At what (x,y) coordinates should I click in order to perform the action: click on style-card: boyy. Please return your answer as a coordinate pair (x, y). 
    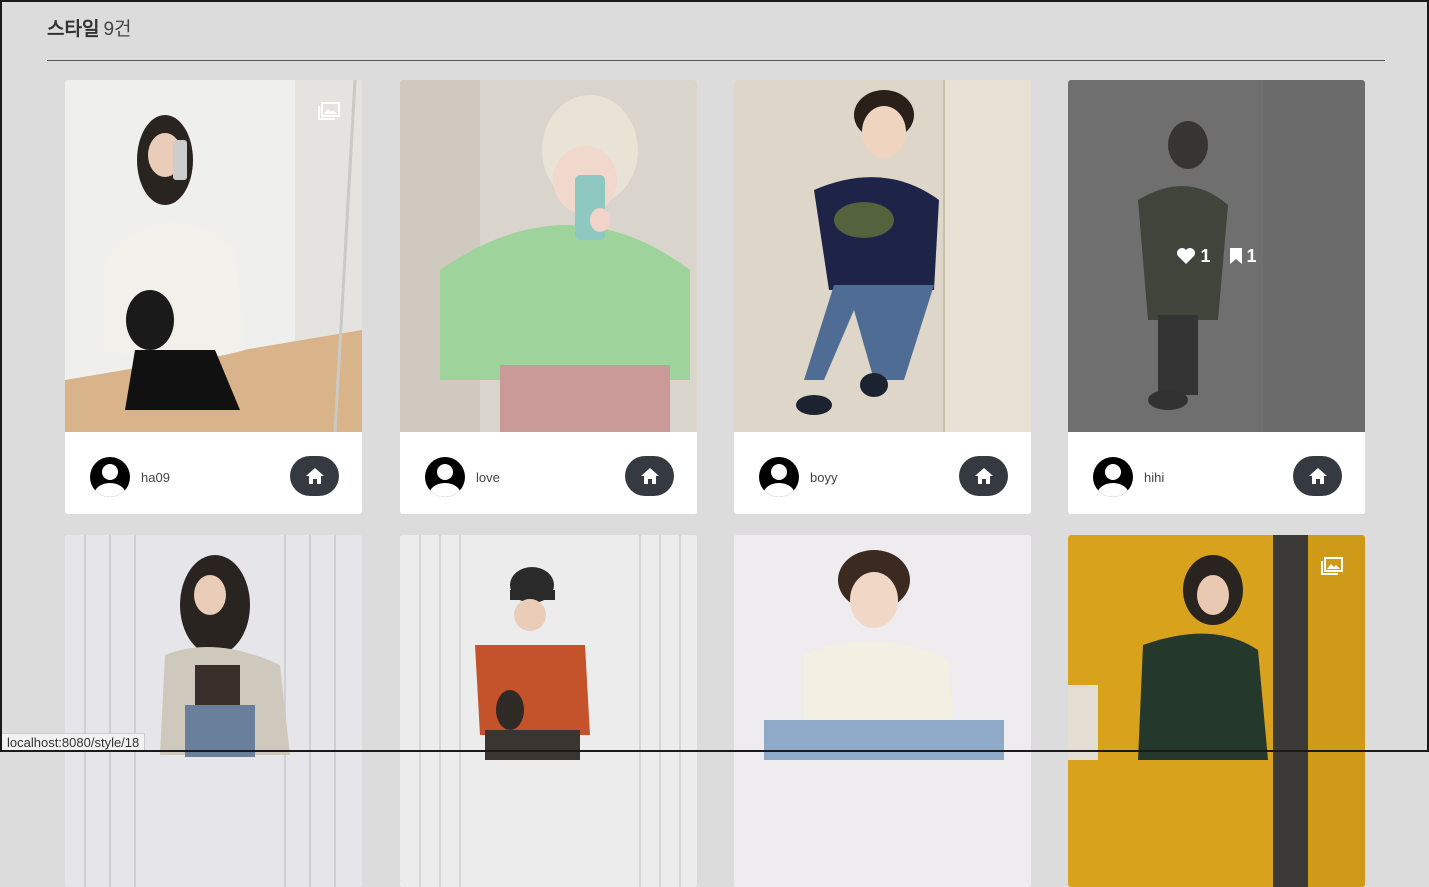
    Looking at the image, I should click on (882, 297).